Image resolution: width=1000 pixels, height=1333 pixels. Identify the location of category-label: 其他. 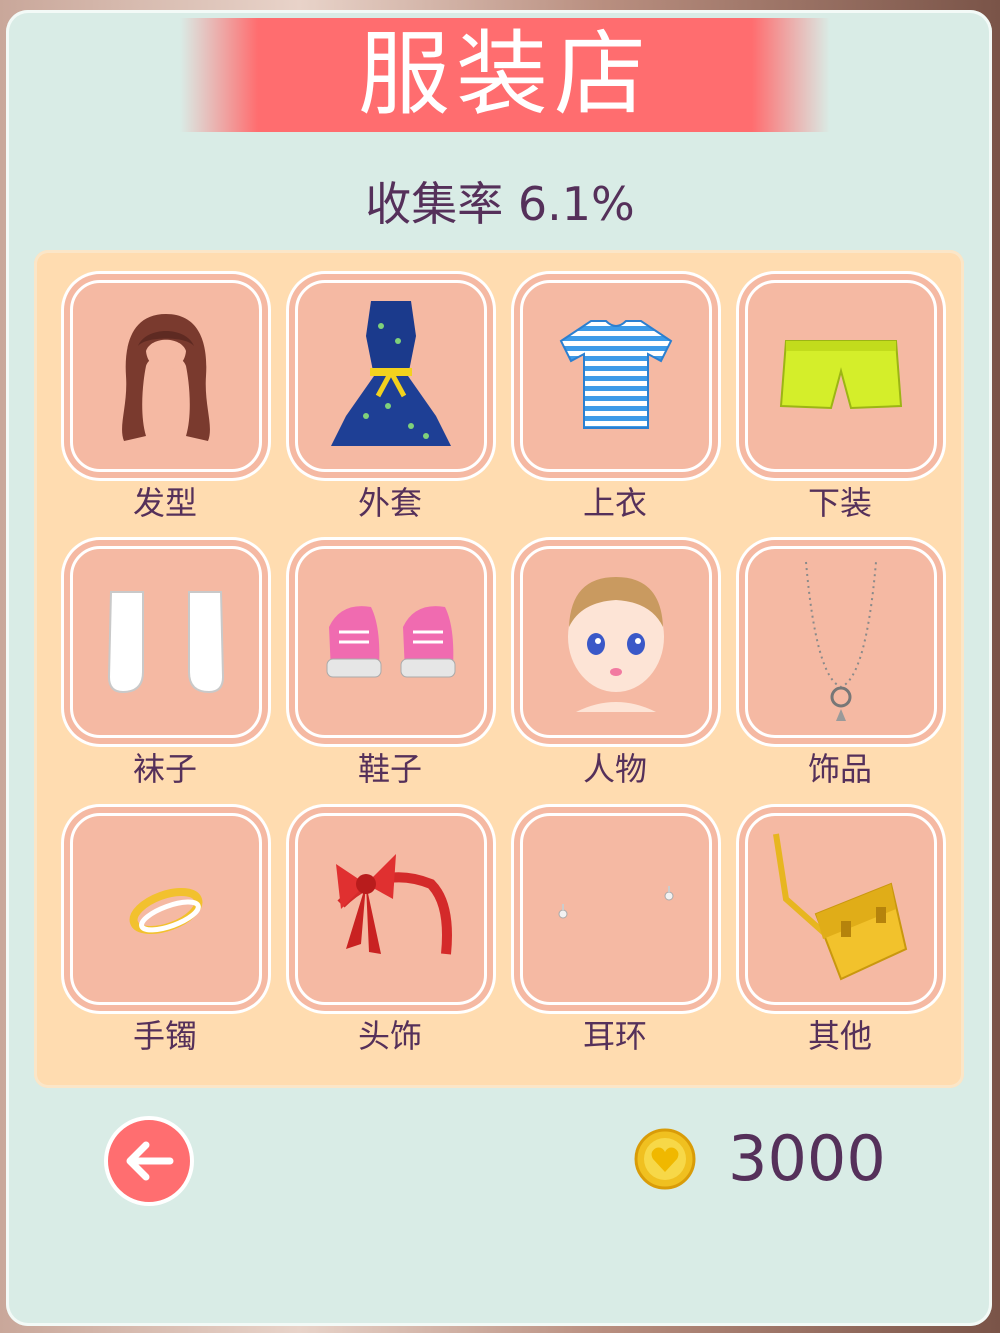
(839, 1036).